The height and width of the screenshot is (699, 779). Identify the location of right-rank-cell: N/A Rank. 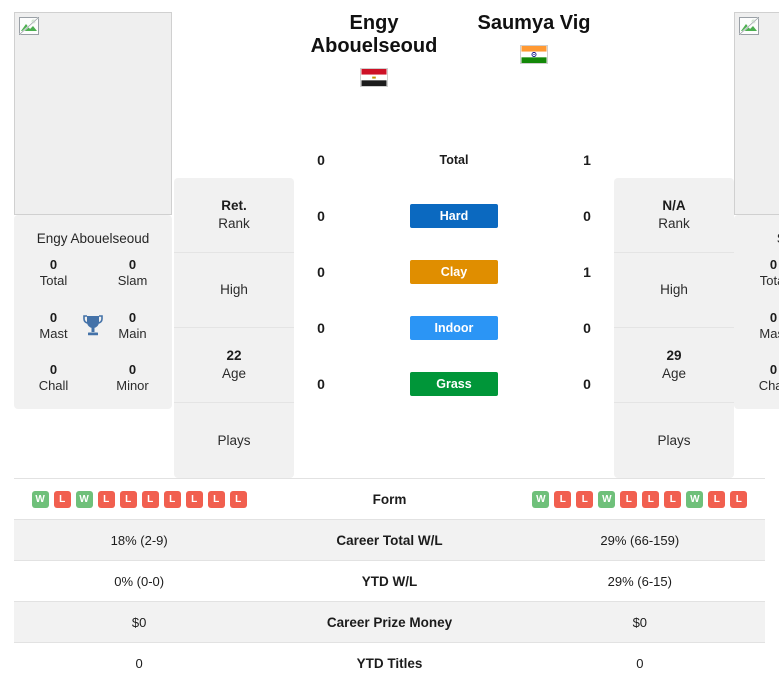
(674, 215).